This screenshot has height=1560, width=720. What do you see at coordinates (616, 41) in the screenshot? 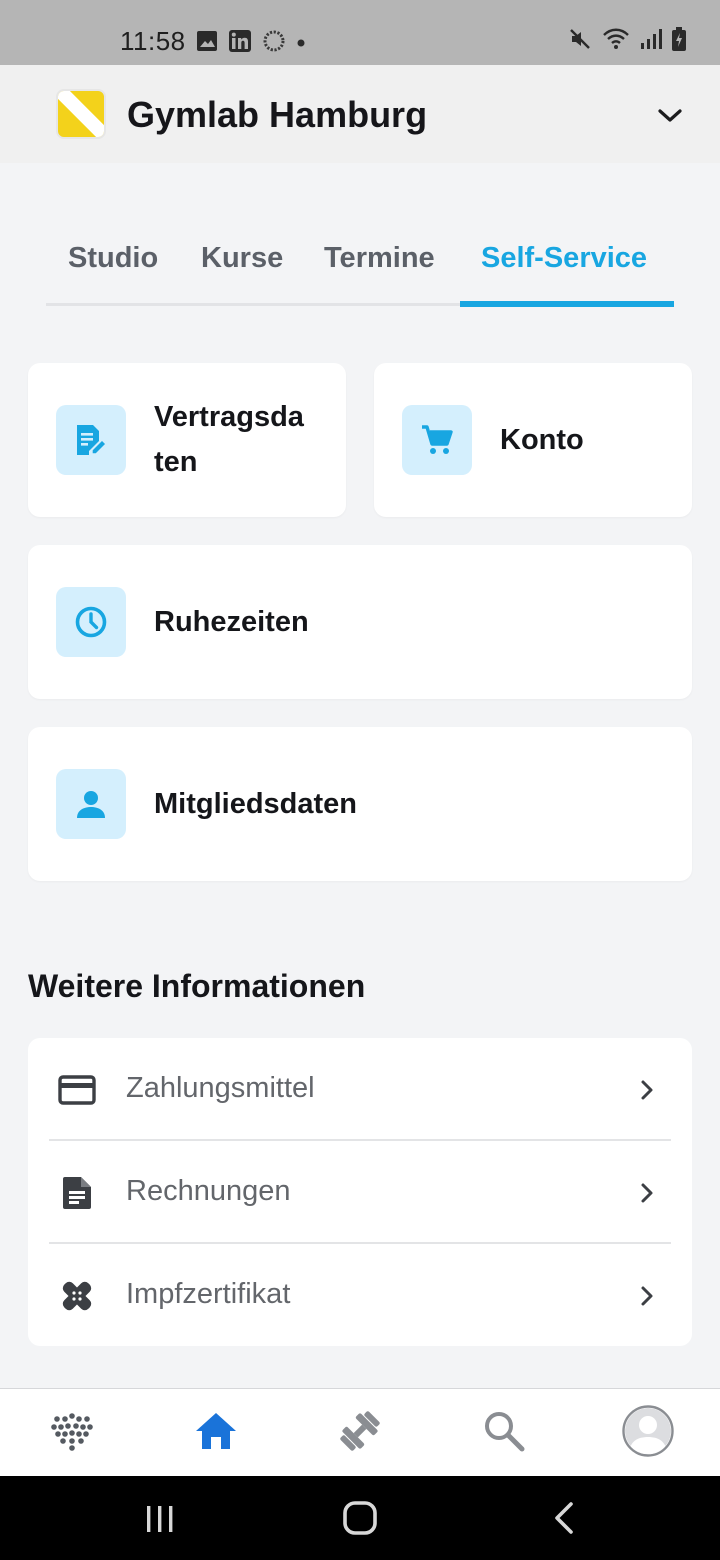
I see `wifi-icon` at bounding box center [616, 41].